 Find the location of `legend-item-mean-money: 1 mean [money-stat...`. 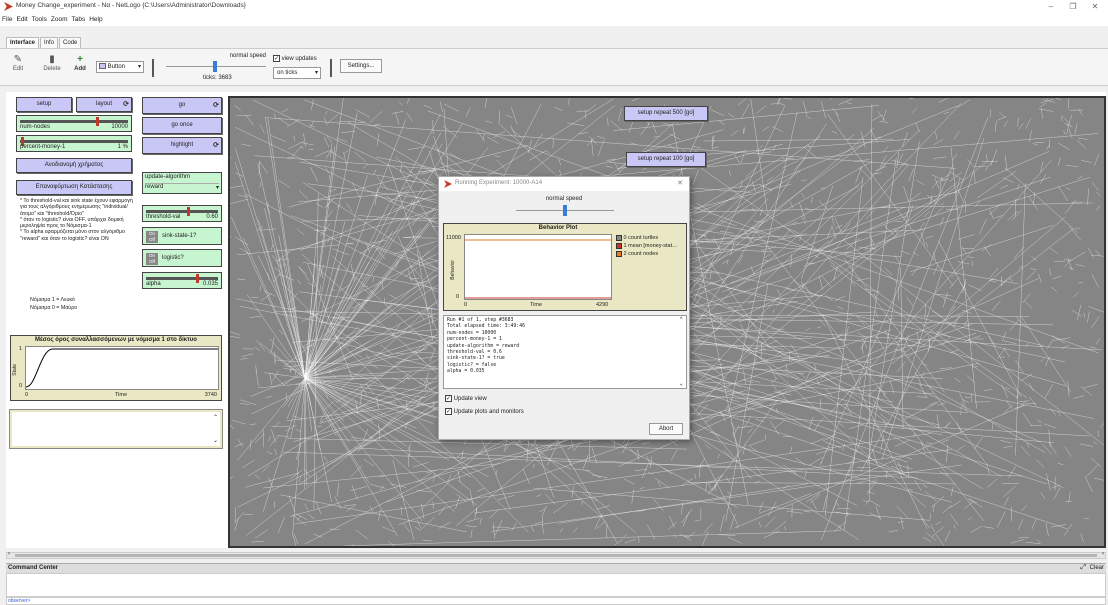

legend-item-mean-money: 1 mean [money-stat... is located at coordinates (651, 246).